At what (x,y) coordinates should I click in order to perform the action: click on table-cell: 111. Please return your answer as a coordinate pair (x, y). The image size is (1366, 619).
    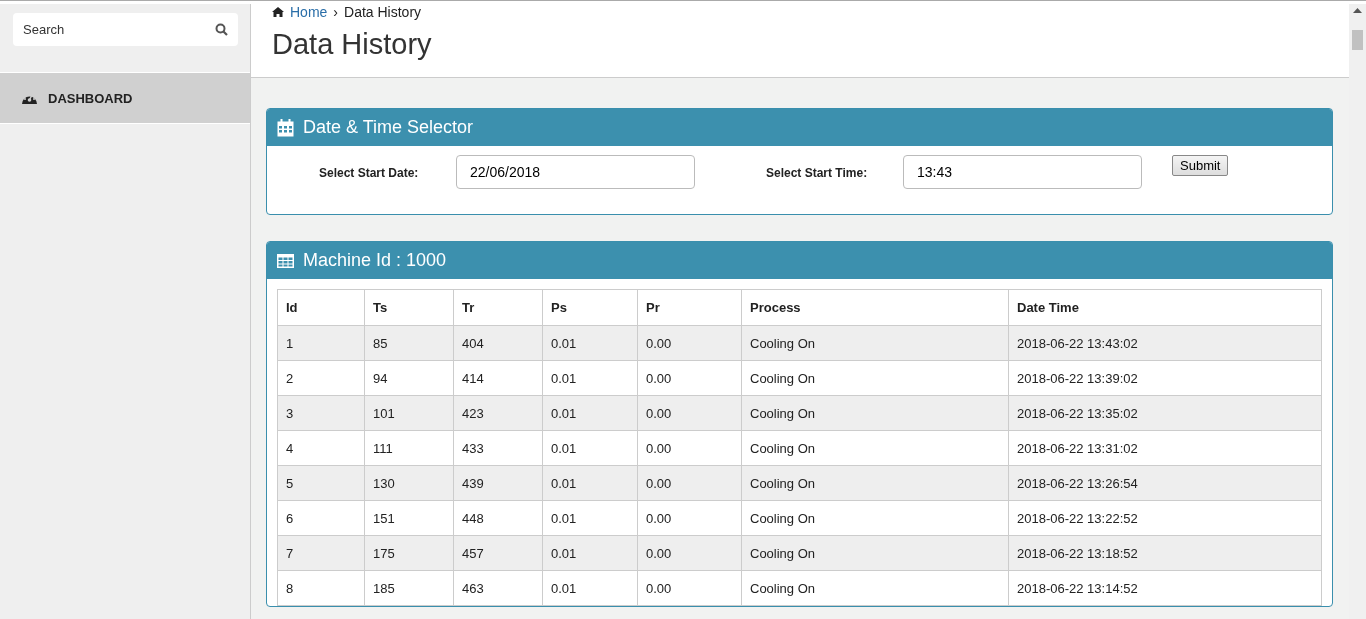
    Looking at the image, I should click on (409, 448).